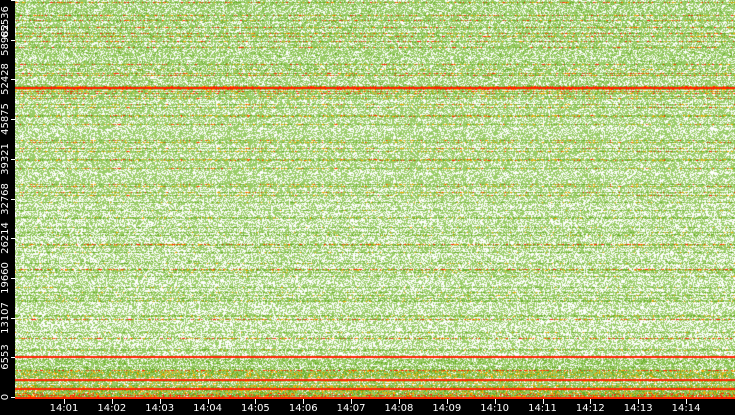 The height and width of the screenshot is (415, 735). What do you see at coordinates (255, 408) in the screenshot?
I see `x-tick-label: 14:05` at bounding box center [255, 408].